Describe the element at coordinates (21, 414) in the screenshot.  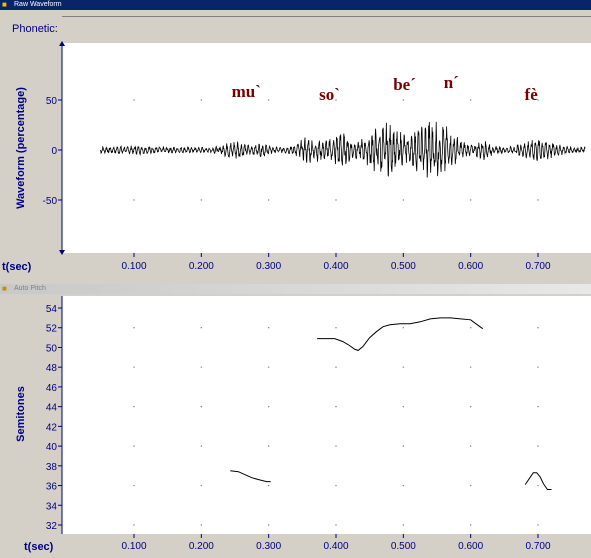
I see `pitch-y-title: Semitones` at that location.